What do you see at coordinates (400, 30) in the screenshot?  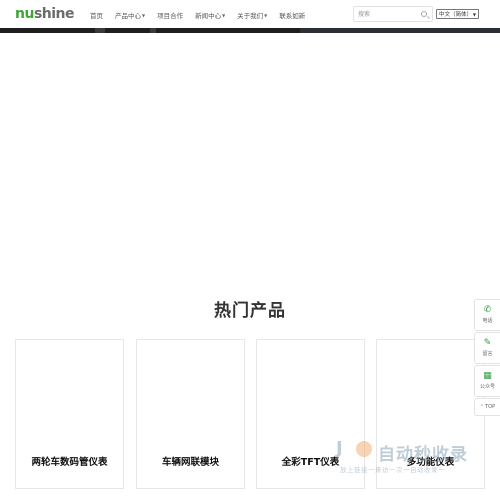 I see `banner-right-tone` at bounding box center [400, 30].